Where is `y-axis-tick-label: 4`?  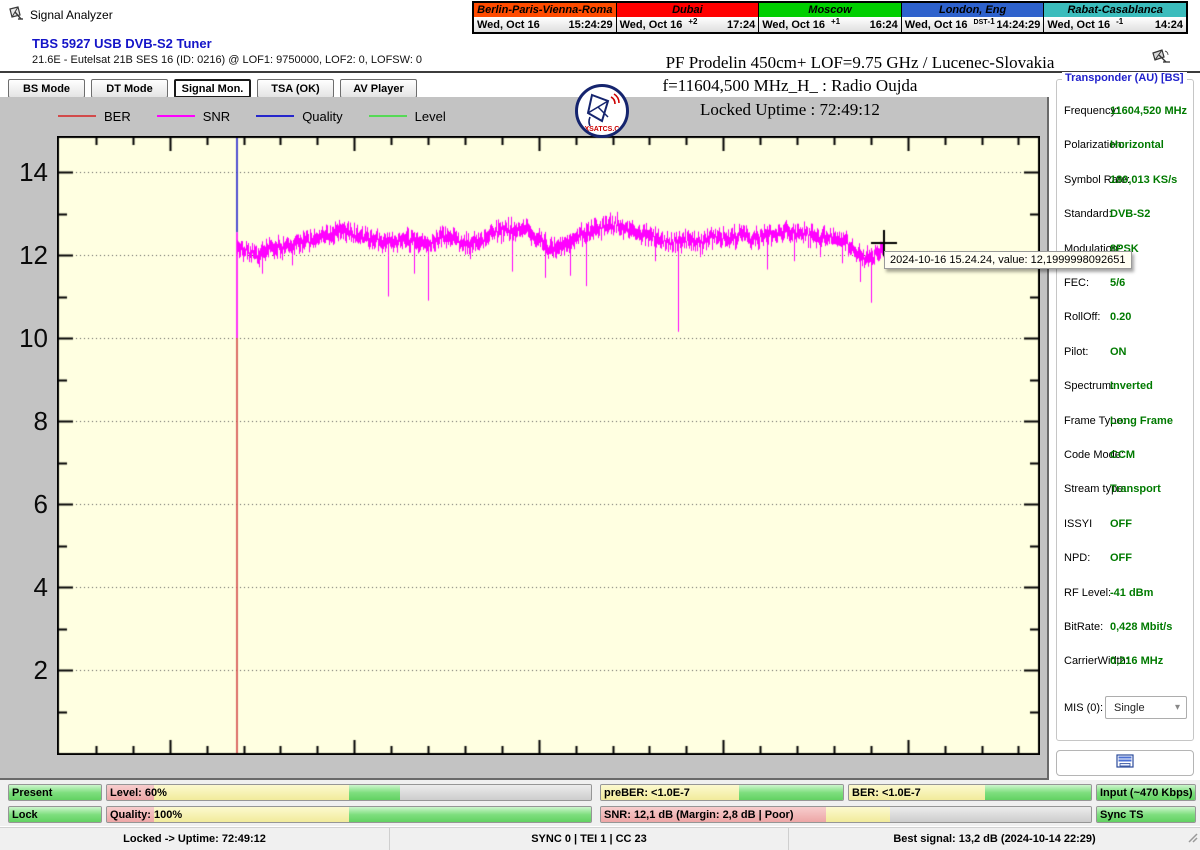 y-axis-tick-label: 4 is located at coordinates (40, 587).